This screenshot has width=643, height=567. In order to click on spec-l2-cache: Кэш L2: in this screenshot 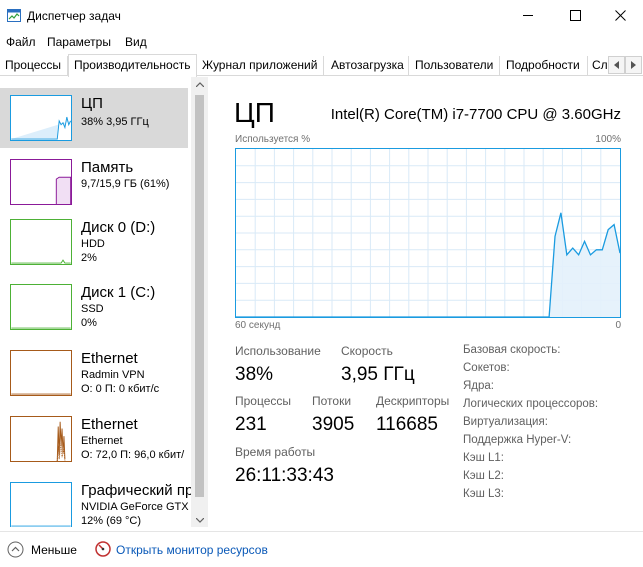, I will do `click(483, 476)`.